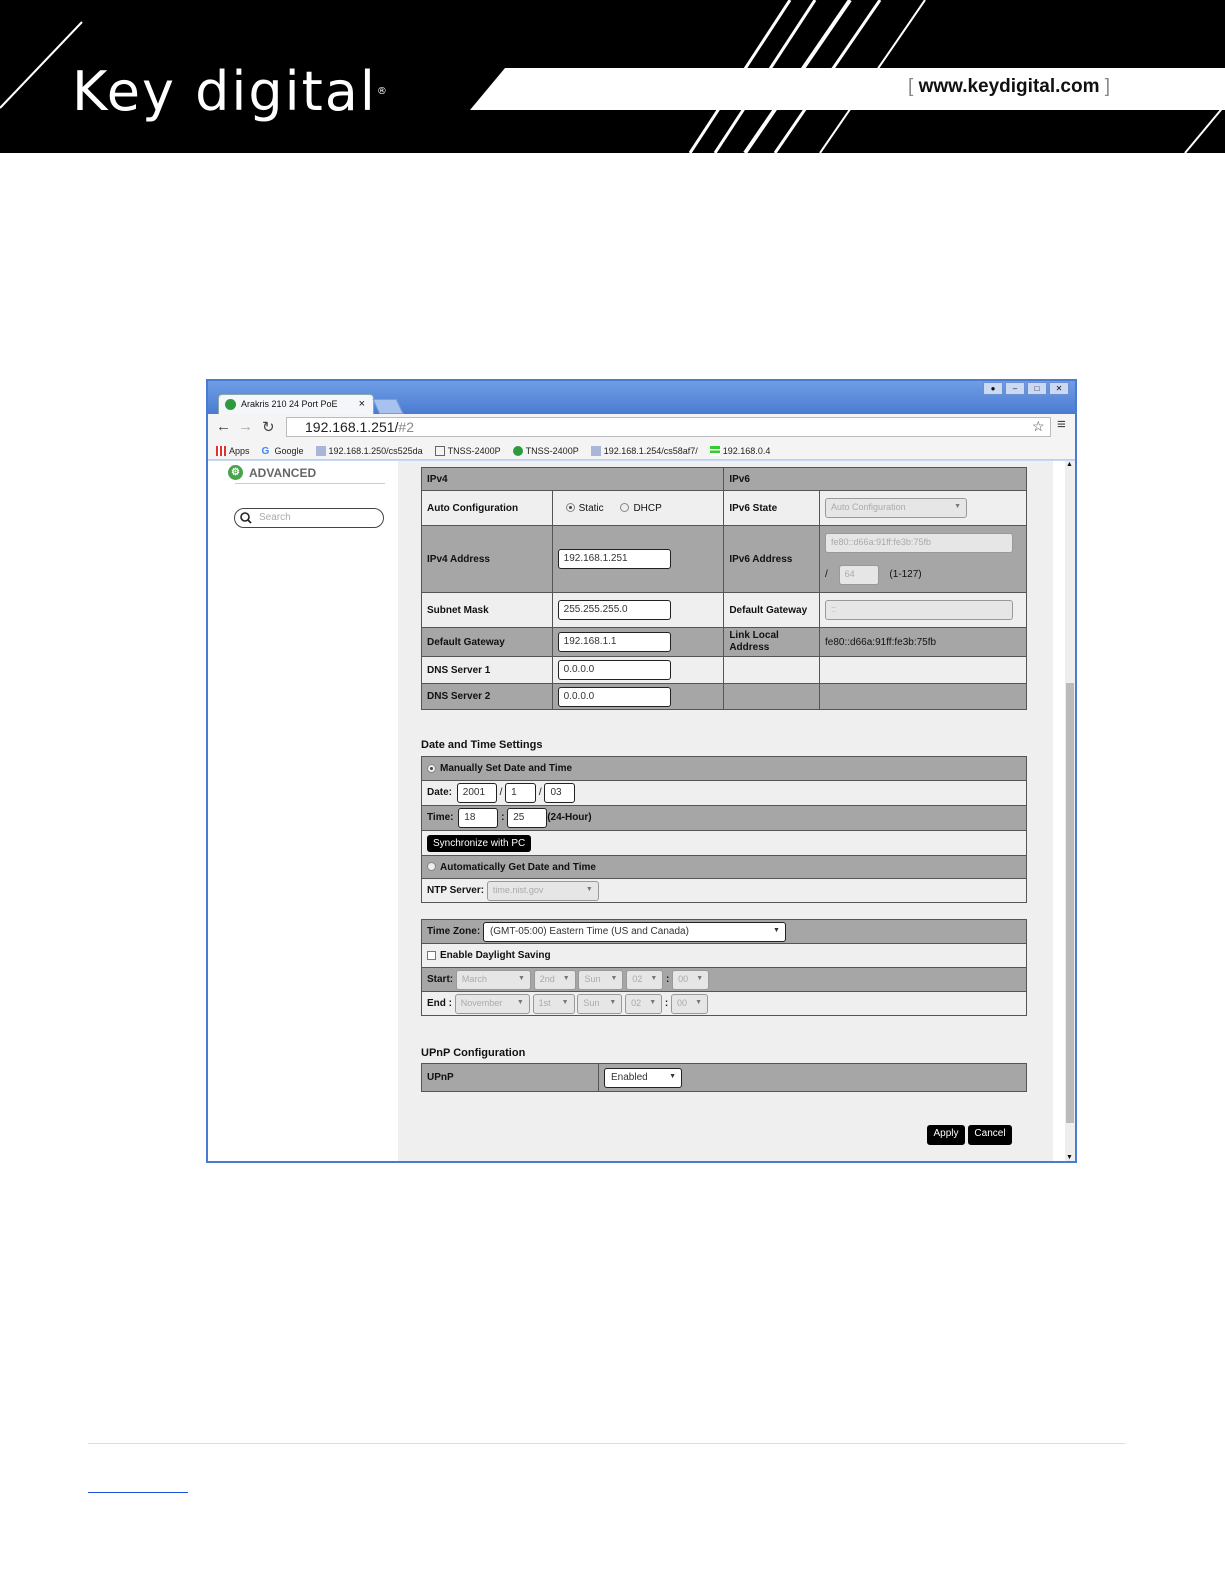 The image size is (1225, 1585). What do you see at coordinates (572, 479) in the screenshot?
I see `ipv4-header: IPv4` at bounding box center [572, 479].